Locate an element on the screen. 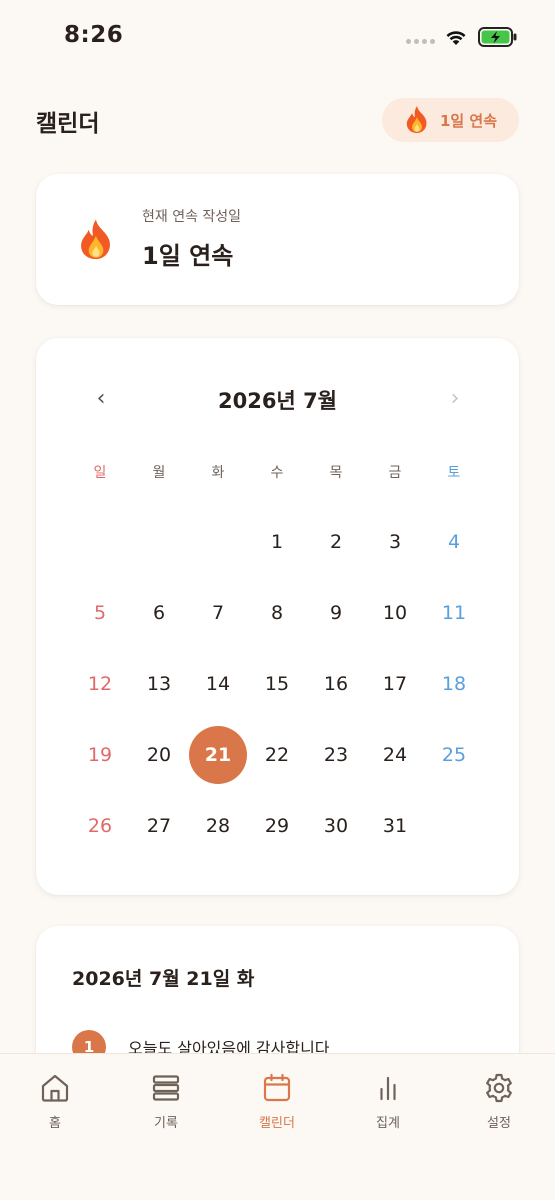 The height and width of the screenshot is (1200, 555). calendar-day-24: 24 is located at coordinates (395, 755).